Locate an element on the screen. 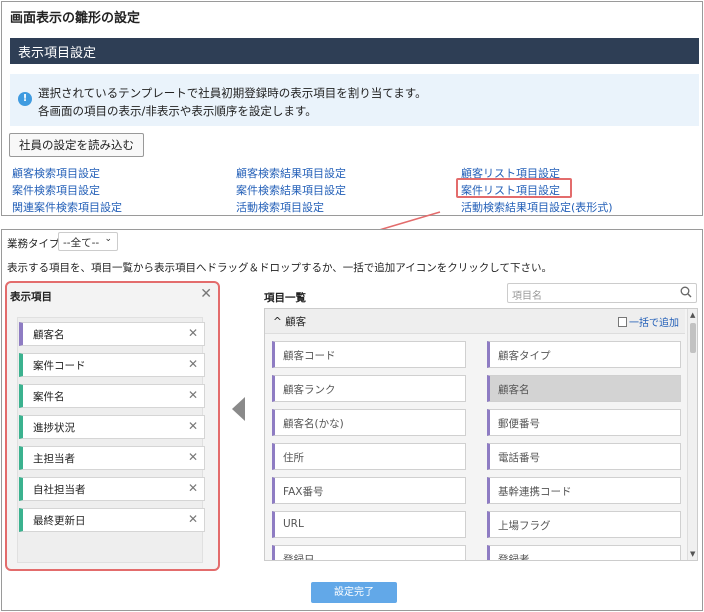  group-header: ^ 顧客 一括で追加 is located at coordinates (475, 321).